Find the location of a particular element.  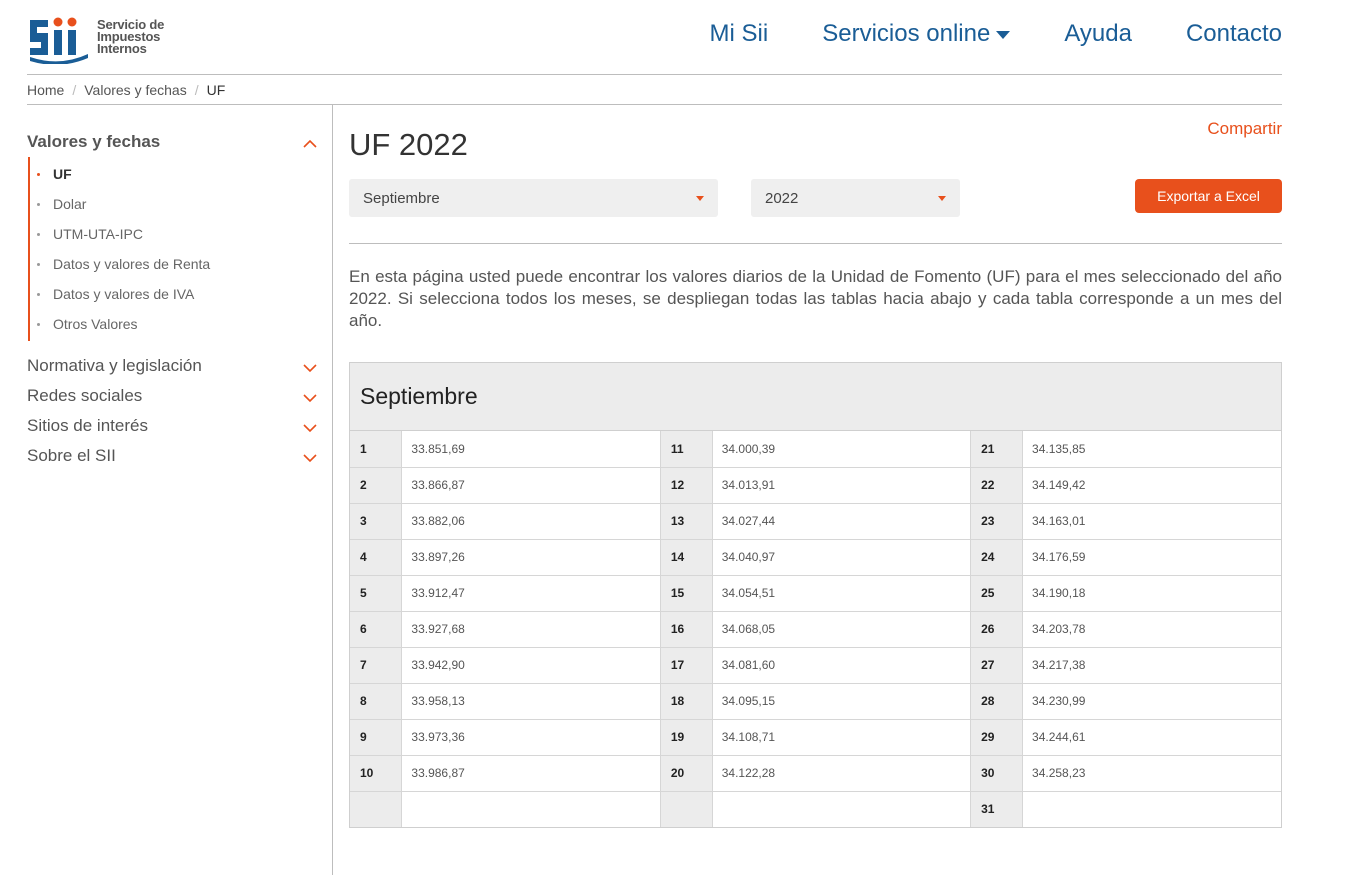

sidebar-section-title: Valores y fechas is located at coordinates (94, 141).